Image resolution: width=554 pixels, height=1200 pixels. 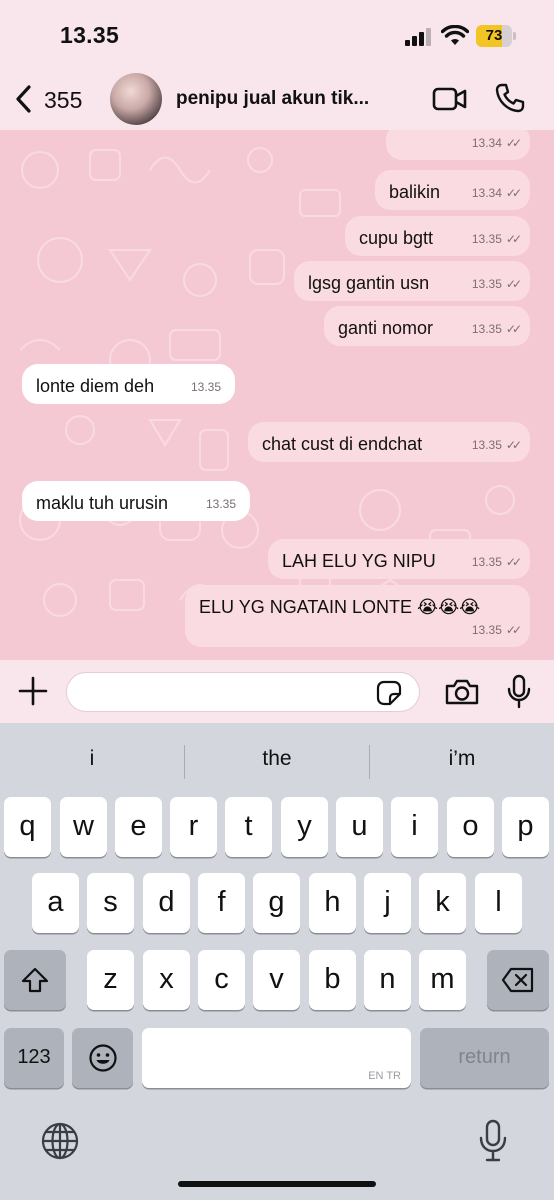 What do you see at coordinates (458, 145) in the screenshot?
I see `message-bubble-outgoing: 13.34 ✓✓` at bounding box center [458, 145].